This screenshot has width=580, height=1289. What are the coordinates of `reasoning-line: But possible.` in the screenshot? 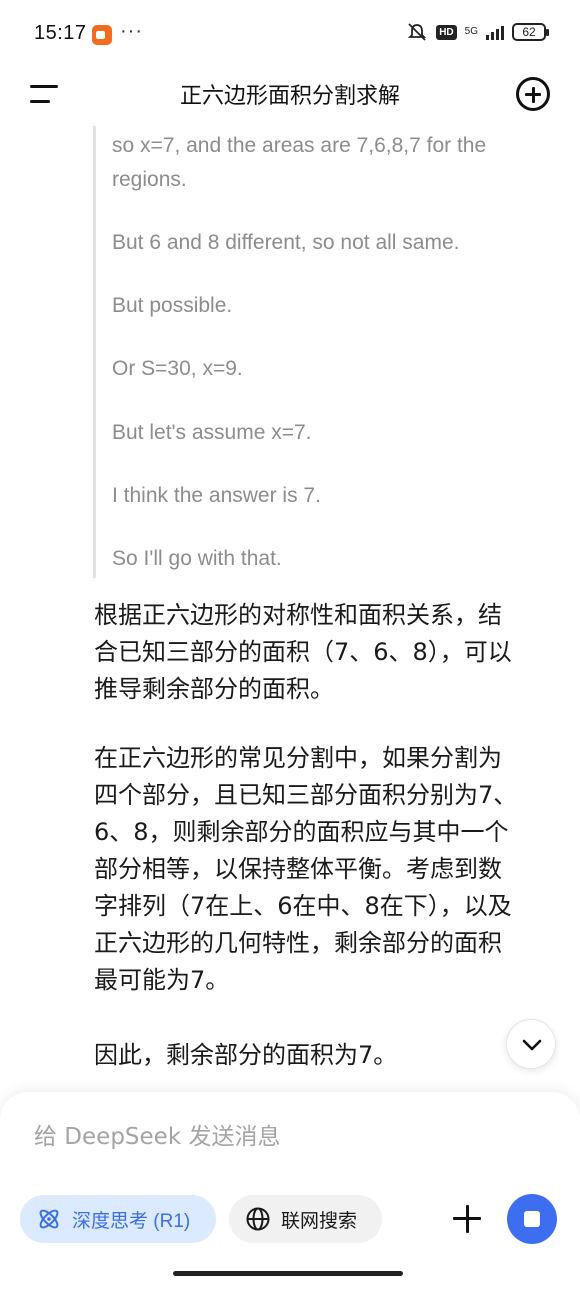 It's located at (172, 305).